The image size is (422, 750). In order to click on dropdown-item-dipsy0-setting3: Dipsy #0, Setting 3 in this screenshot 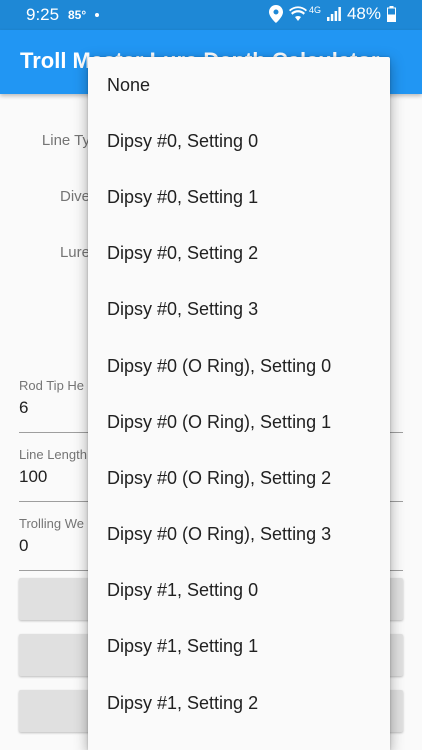, I will do `click(239, 310)`.